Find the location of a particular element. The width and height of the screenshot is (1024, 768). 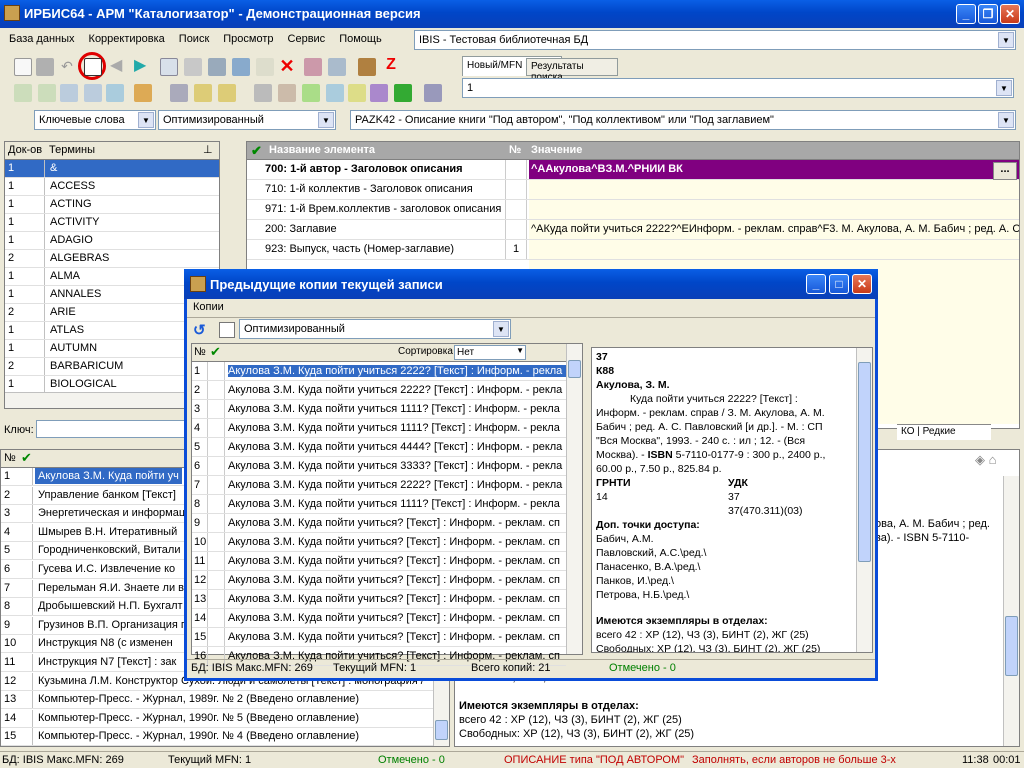

tab-rare: Редкие is located at coordinates (939, 431).